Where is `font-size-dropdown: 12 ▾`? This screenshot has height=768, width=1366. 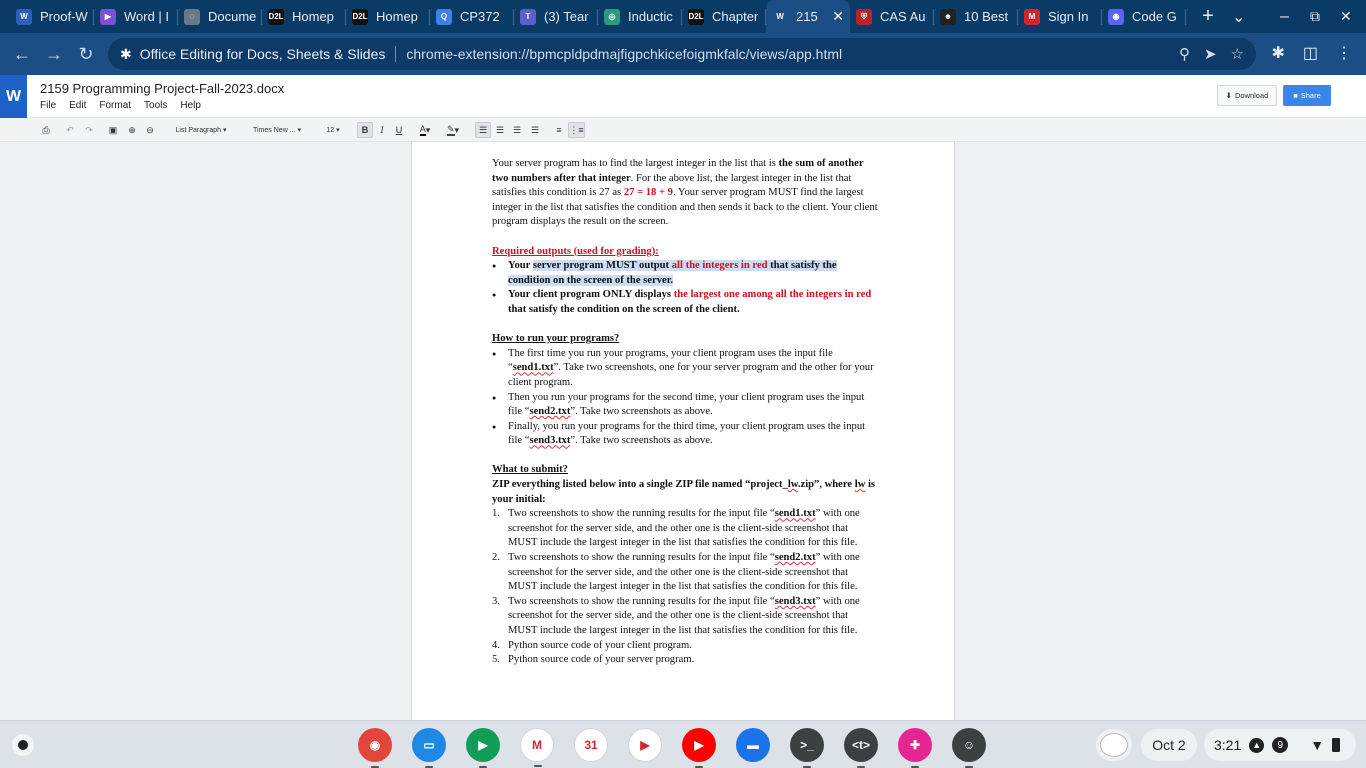 font-size-dropdown: 12 ▾ is located at coordinates (333, 130).